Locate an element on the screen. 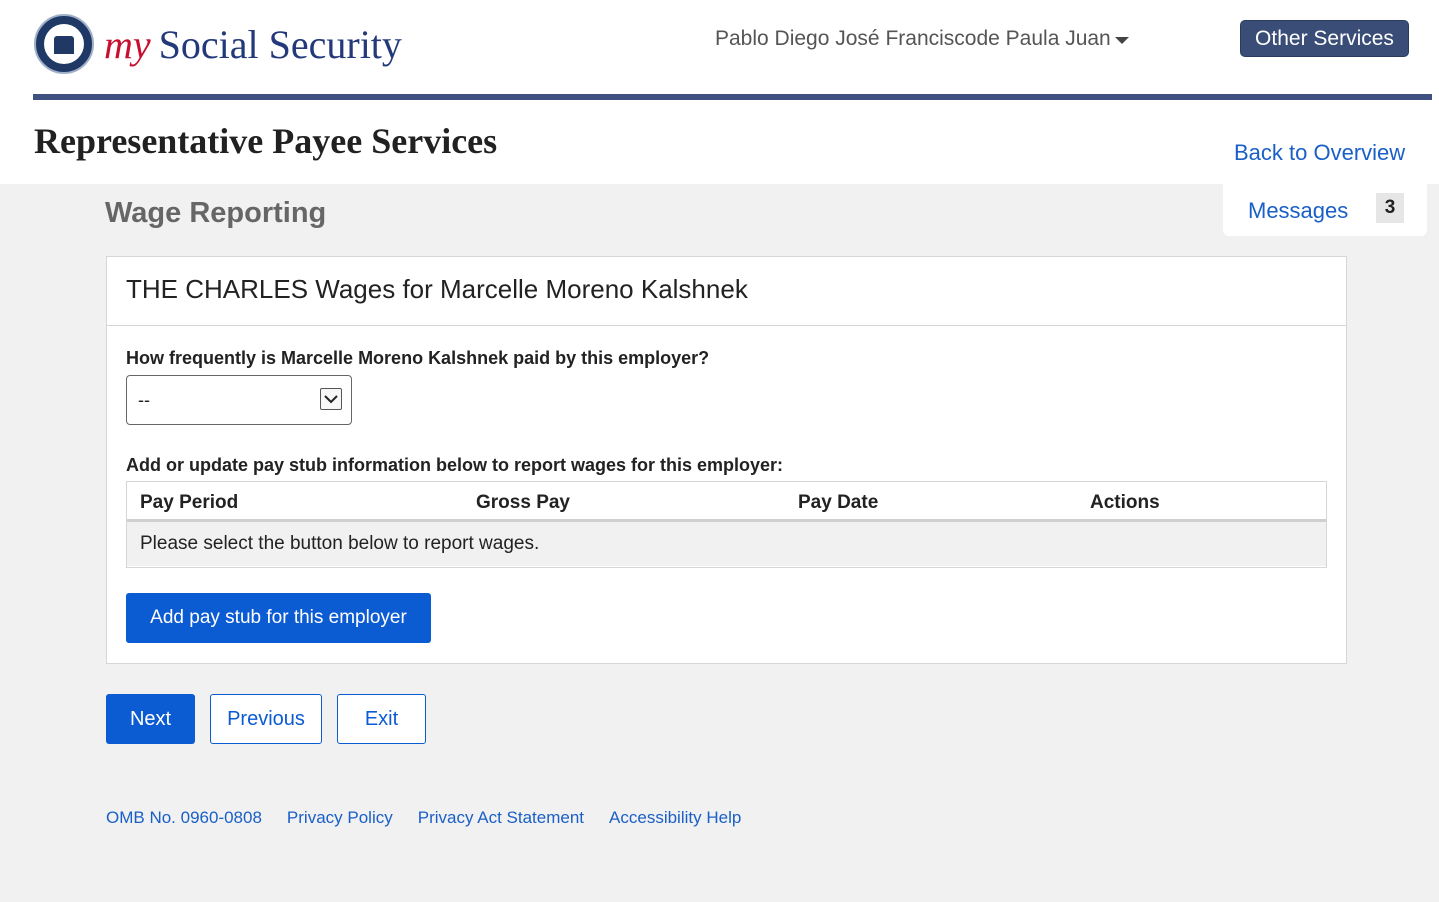 The height and width of the screenshot is (902, 1439). user-name: Pablo Diego José Franciscode Paula Juan is located at coordinates (913, 38).